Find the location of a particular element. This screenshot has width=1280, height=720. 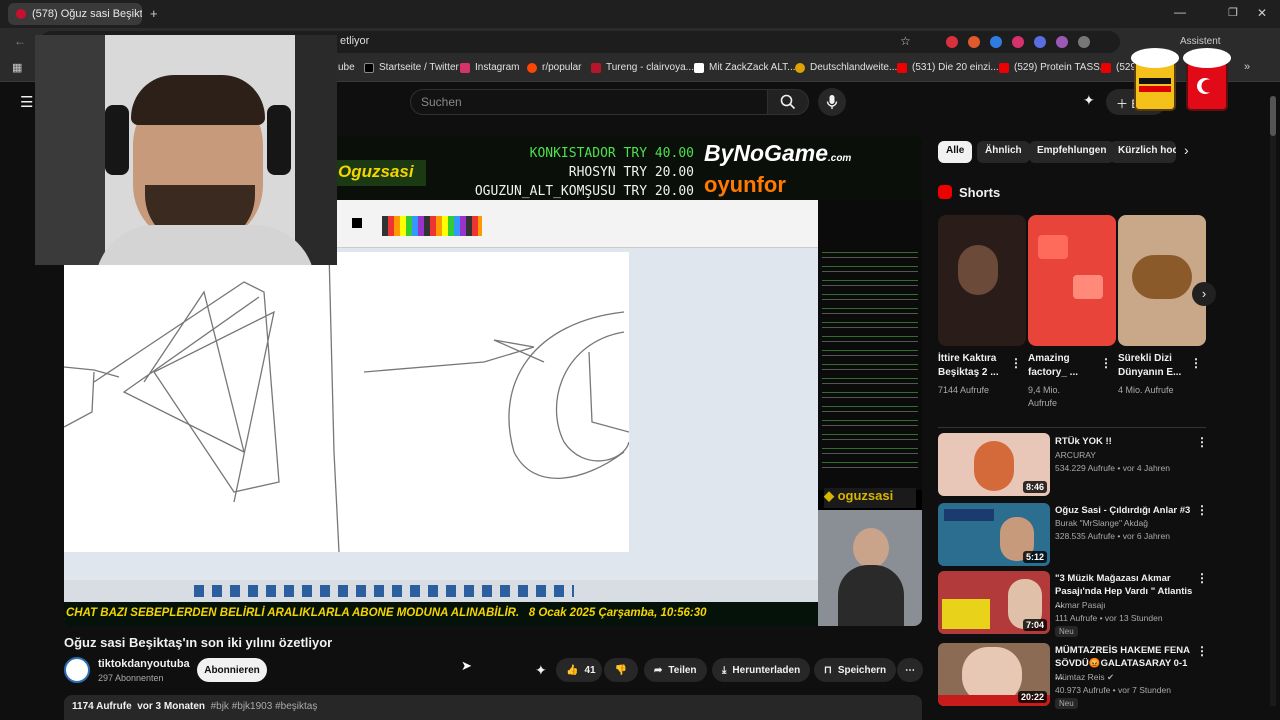

recommendation-title: RTÜk YOK !! is located at coordinates (1124, 441).